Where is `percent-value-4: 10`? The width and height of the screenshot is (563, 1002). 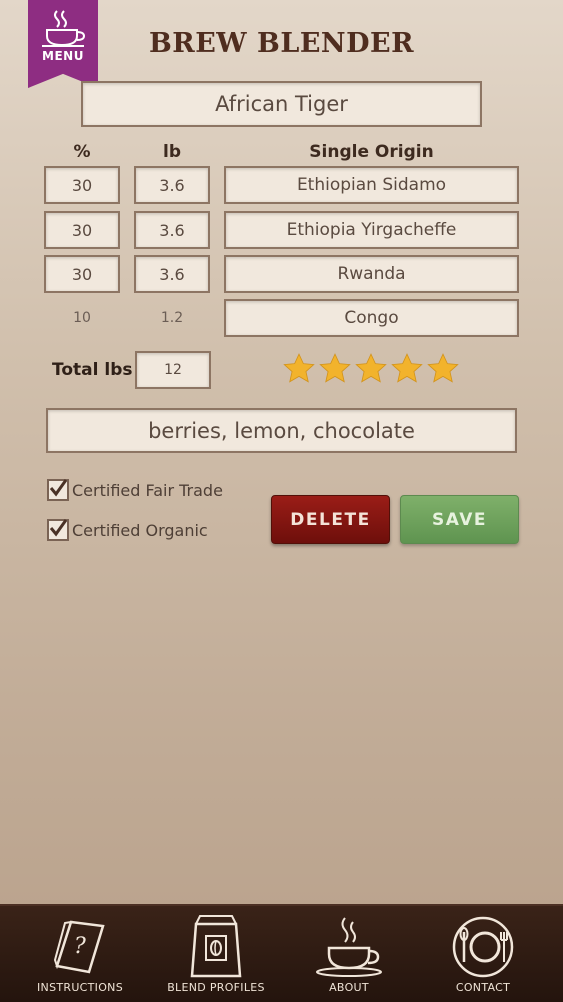
percent-value-4: 10 is located at coordinates (82, 318).